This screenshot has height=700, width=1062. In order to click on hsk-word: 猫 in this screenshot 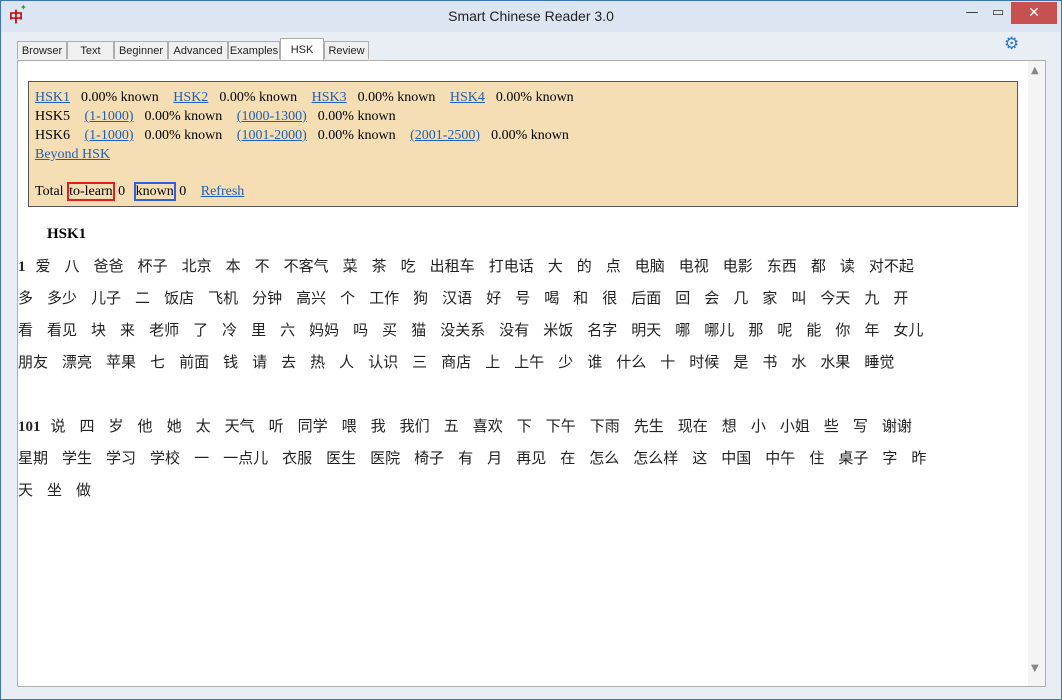, I will do `click(418, 330)`.